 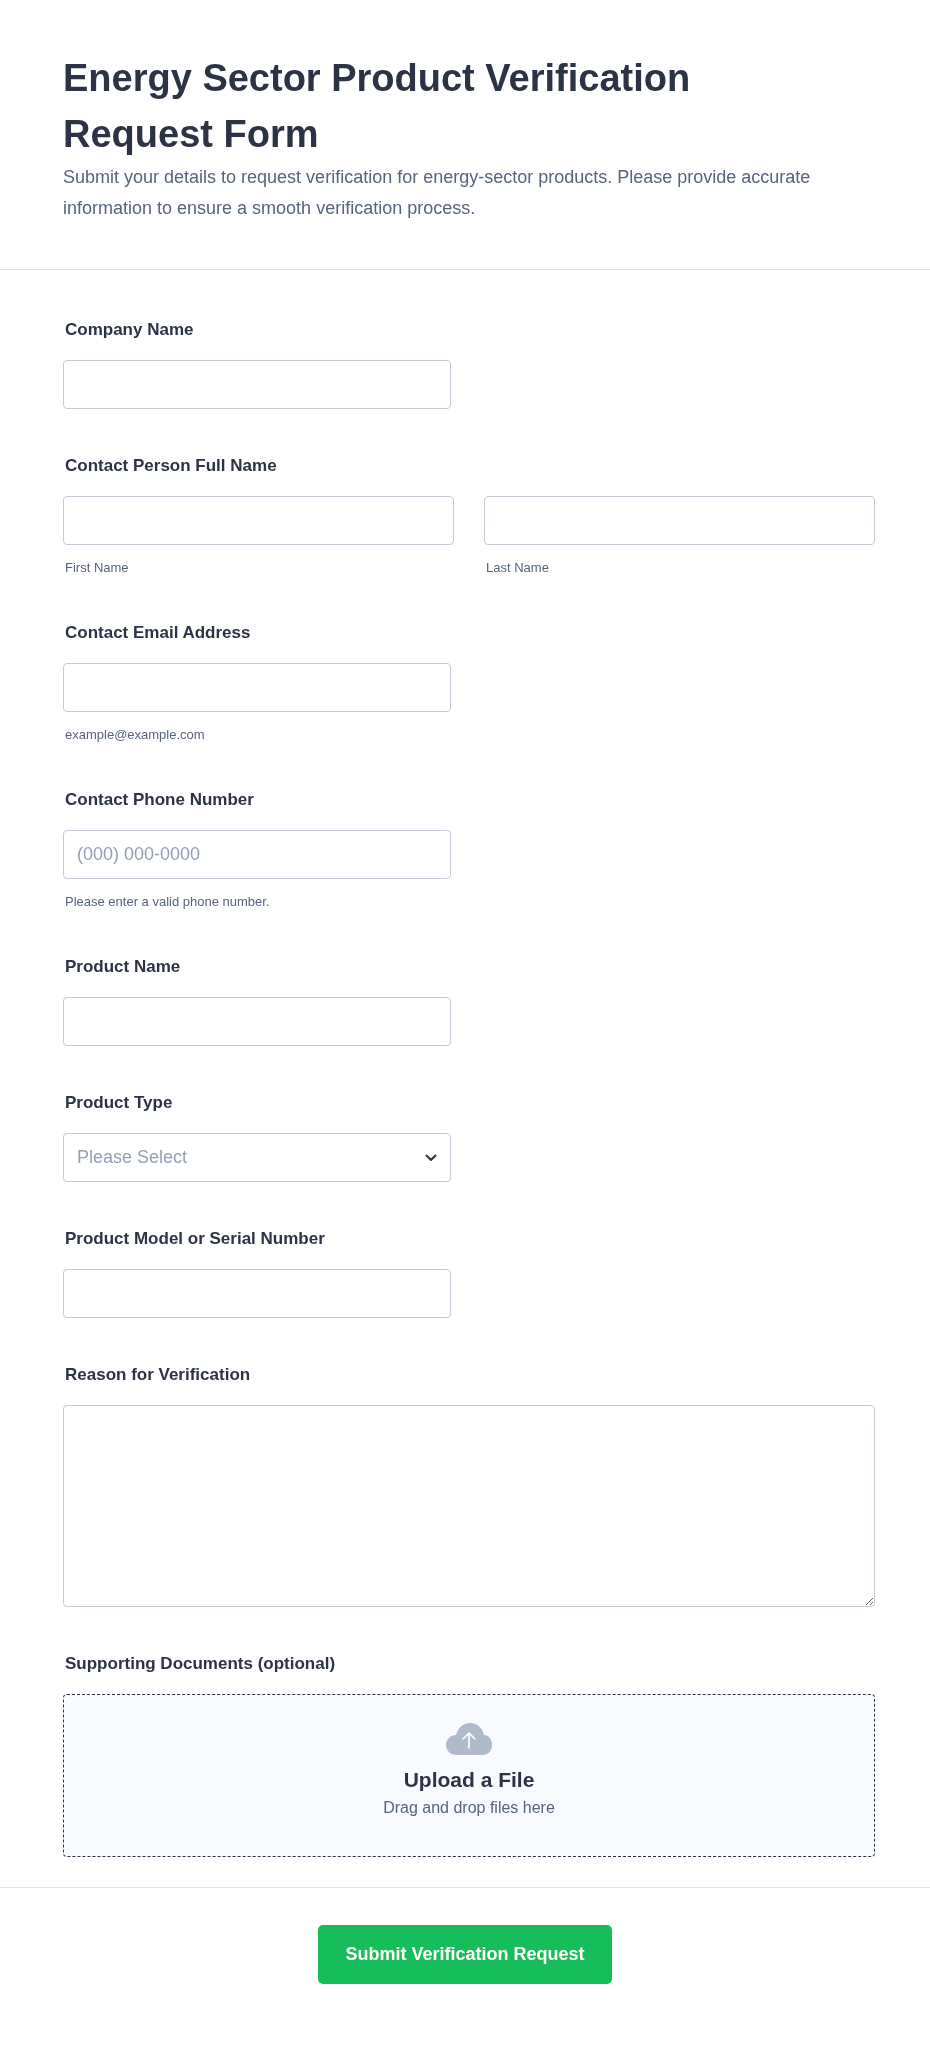 I want to click on sublabel: Last Name, so click(x=518, y=568).